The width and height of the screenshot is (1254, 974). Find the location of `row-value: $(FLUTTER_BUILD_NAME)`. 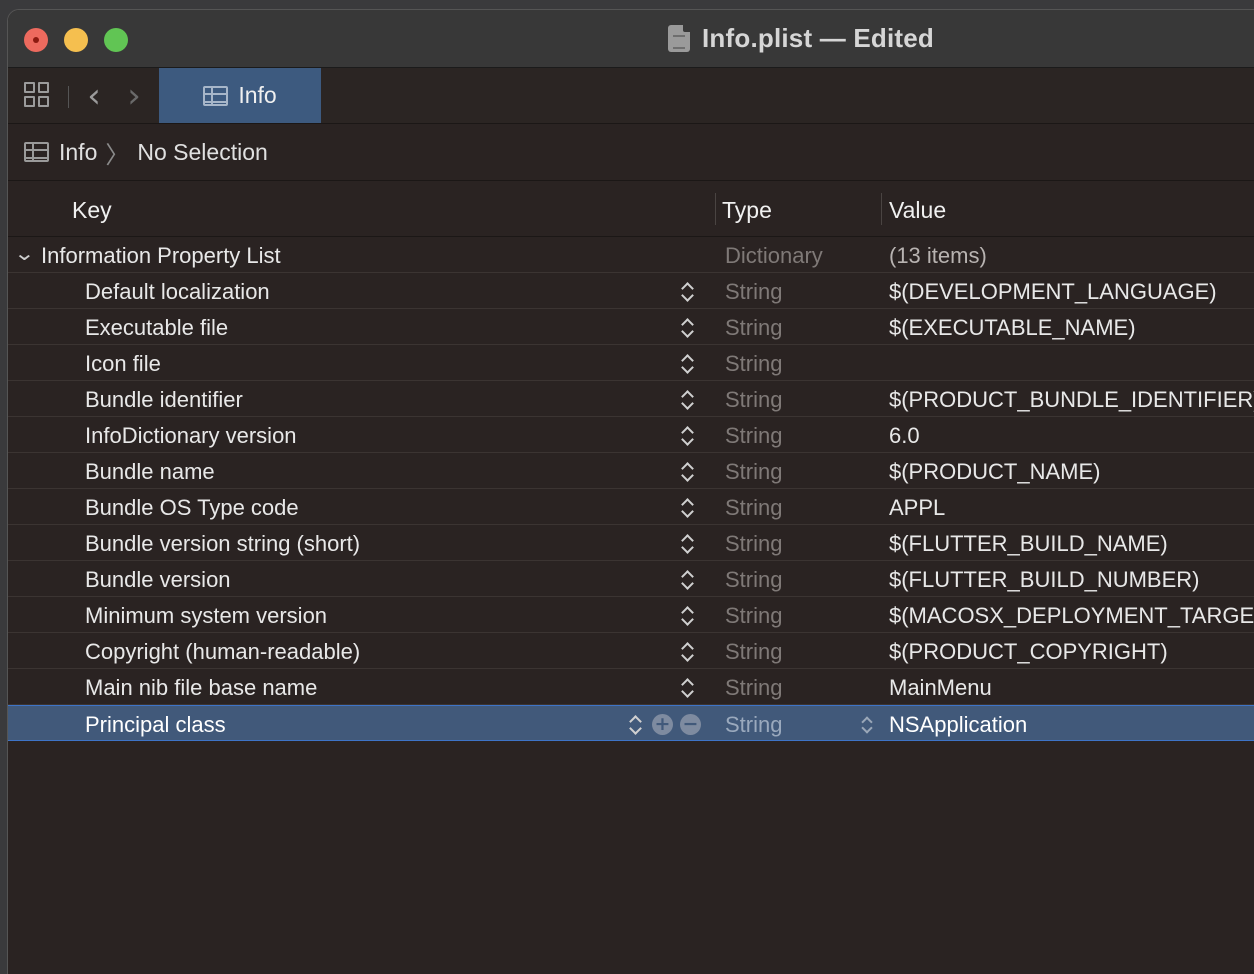

row-value: $(FLUTTER_BUILD_NAME) is located at coordinates (1028, 544).